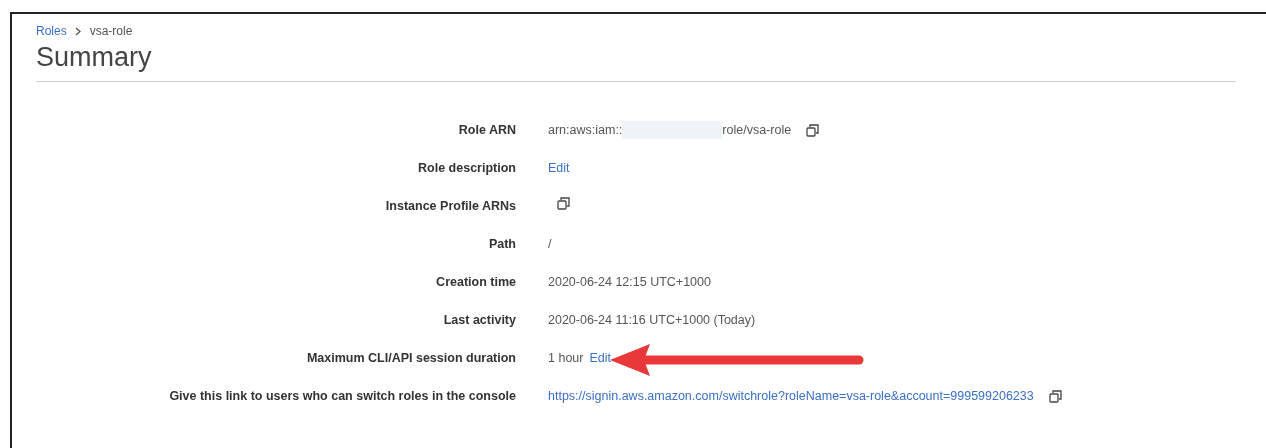 The image size is (1266, 448). I want to click on field-value: role/vsa-role, so click(757, 130).